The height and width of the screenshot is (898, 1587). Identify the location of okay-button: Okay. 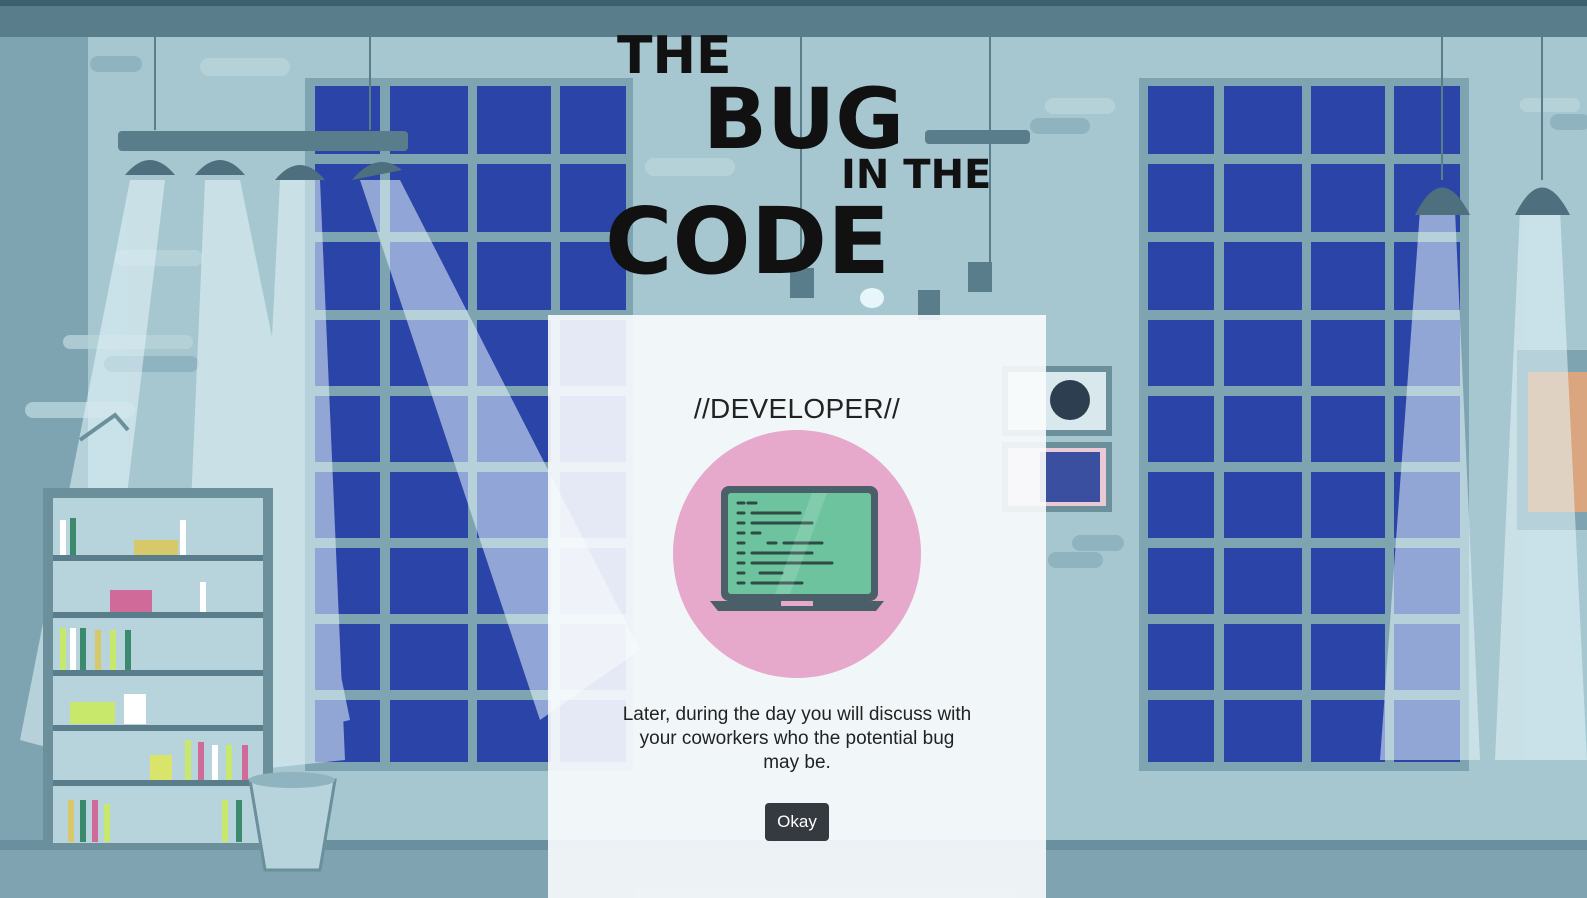
(797, 822).